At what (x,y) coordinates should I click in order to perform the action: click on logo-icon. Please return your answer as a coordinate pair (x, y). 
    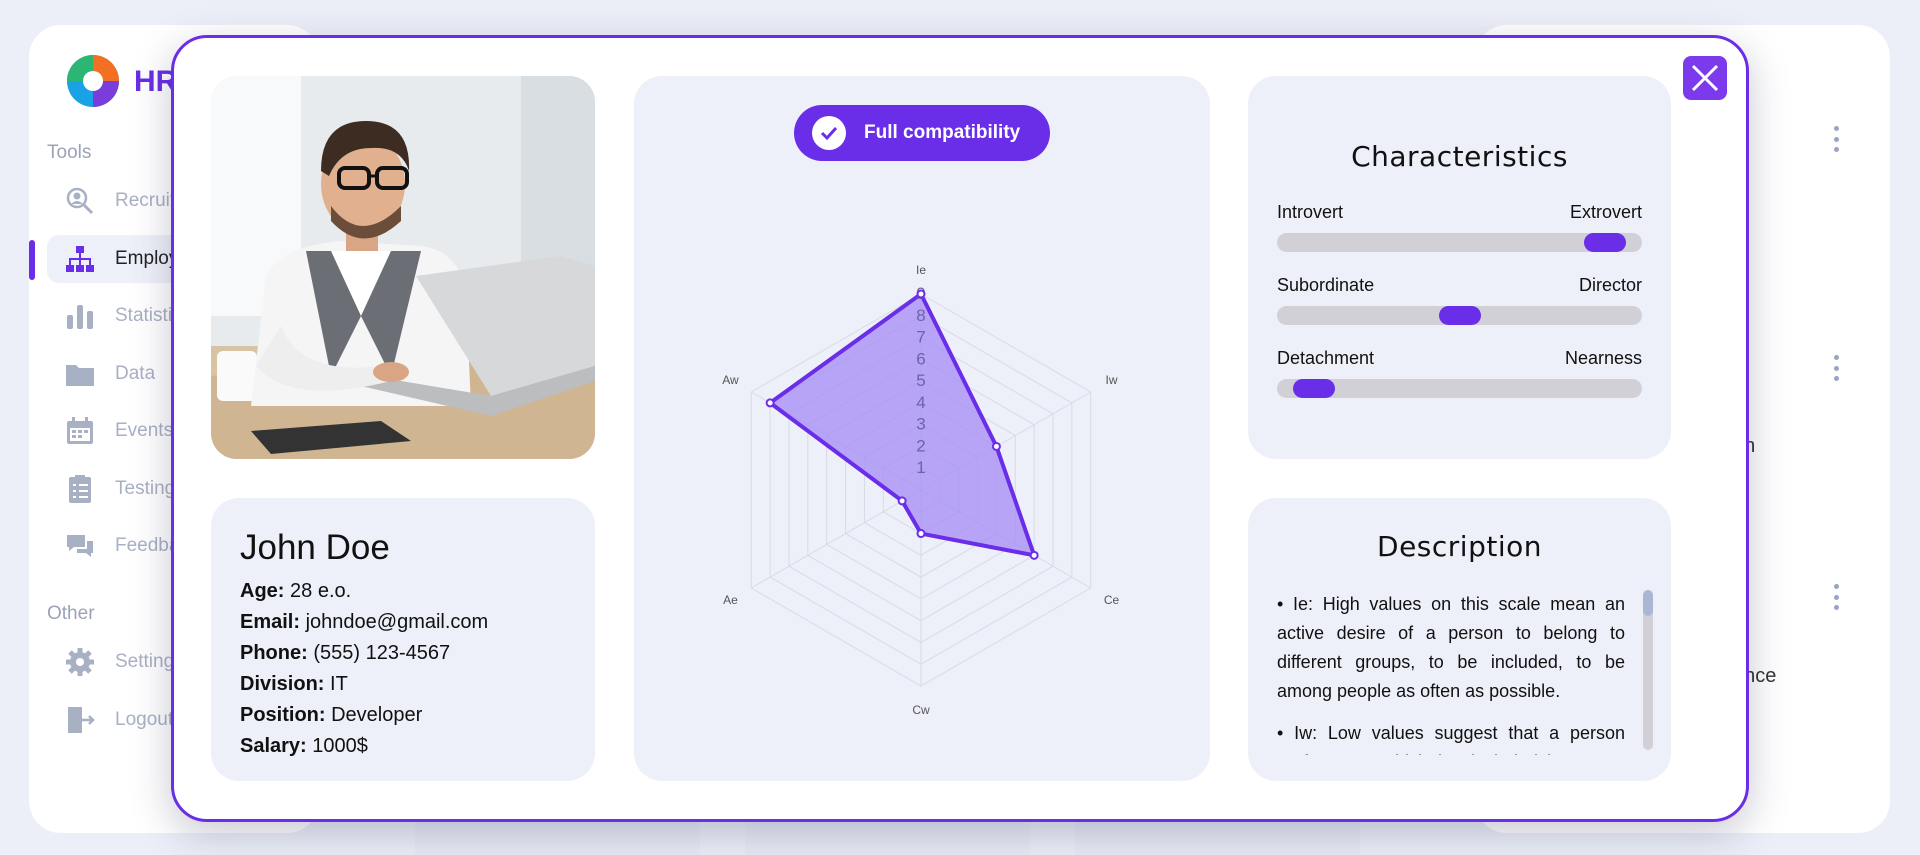
    Looking at the image, I should click on (93, 81).